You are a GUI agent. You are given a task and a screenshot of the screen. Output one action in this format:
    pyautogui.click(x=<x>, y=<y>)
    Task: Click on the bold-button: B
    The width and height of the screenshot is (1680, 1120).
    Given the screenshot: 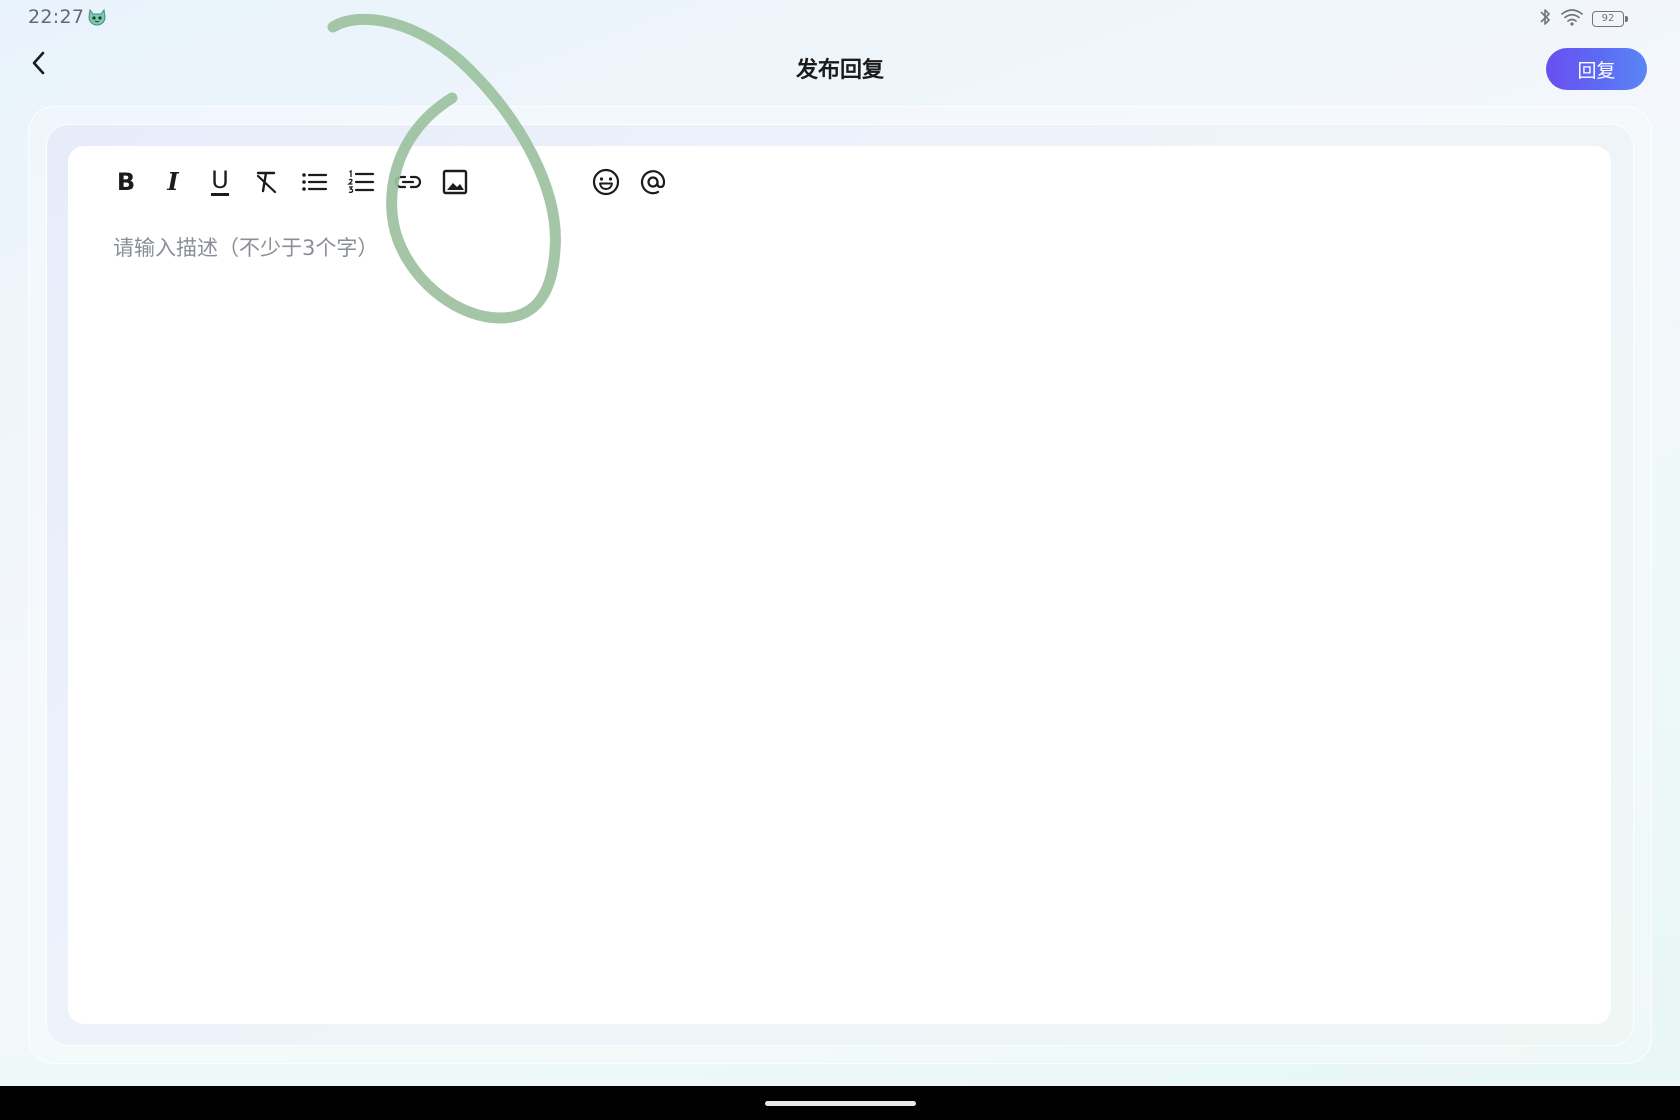 What is the action you would take?
    pyautogui.click(x=126, y=182)
    